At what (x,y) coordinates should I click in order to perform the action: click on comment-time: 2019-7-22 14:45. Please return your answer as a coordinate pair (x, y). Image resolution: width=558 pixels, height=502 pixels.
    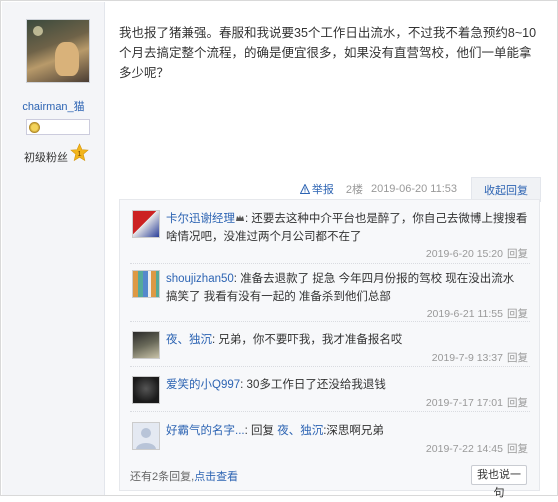
    Looking at the image, I should click on (464, 449).